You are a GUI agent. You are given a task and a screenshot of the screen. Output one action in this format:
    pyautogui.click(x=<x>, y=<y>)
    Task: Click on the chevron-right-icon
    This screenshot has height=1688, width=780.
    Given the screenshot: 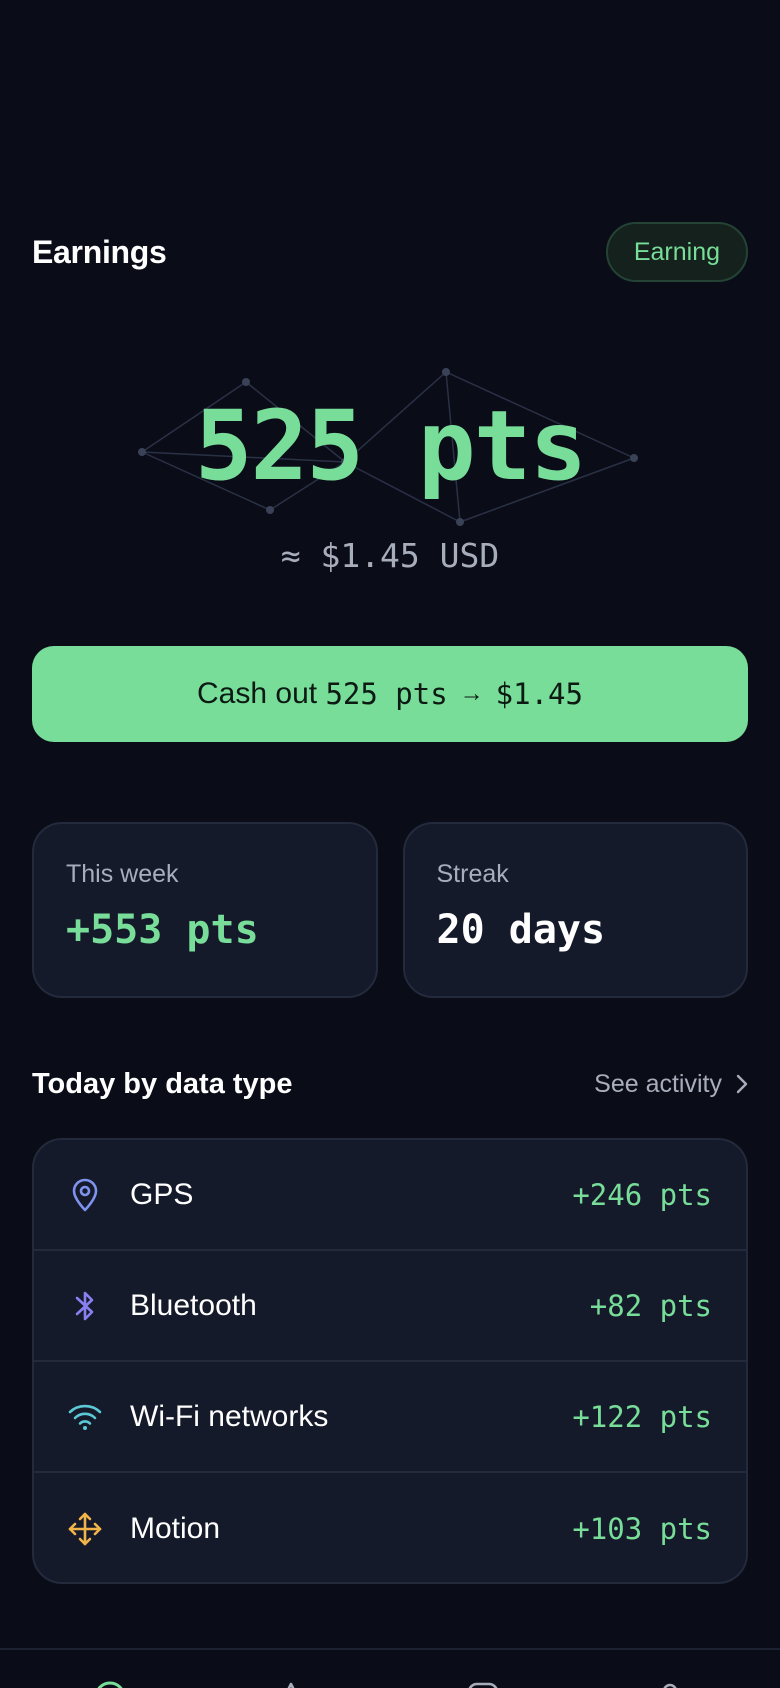 What is the action you would take?
    pyautogui.click(x=742, y=1084)
    